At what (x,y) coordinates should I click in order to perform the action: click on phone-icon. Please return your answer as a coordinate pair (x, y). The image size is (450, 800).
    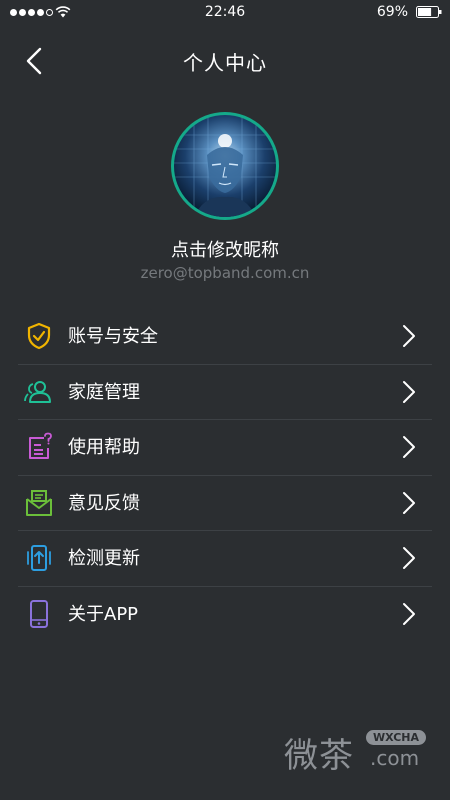
    Looking at the image, I should click on (39, 613).